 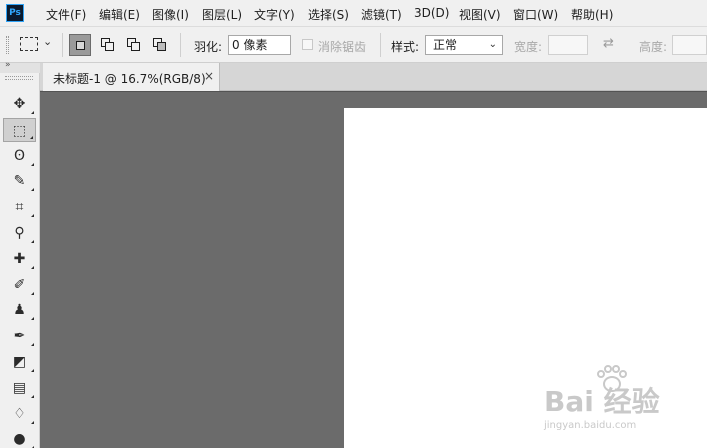 I want to click on add-selection-icon-overlap, so click(x=109, y=46).